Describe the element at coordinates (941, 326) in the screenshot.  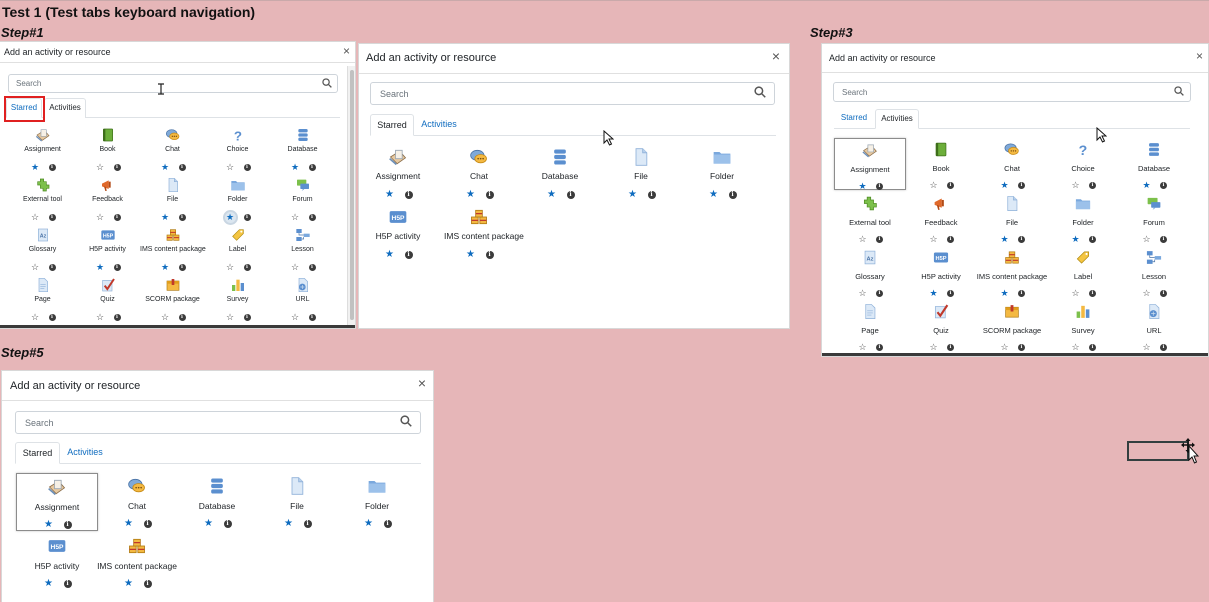
I see `activity-item-quiz: Quiz ☆ i` at that location.